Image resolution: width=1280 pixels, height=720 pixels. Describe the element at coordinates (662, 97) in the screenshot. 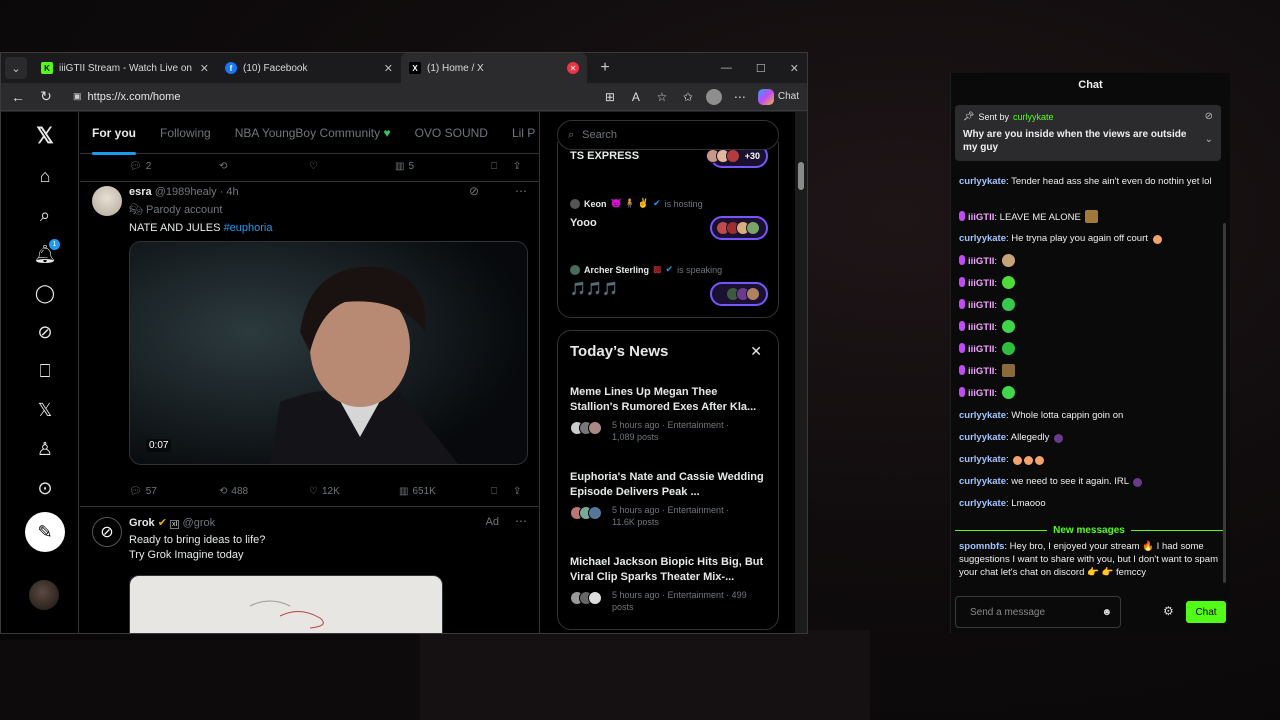

I see `favorite-star-icon: ☆` at that location.